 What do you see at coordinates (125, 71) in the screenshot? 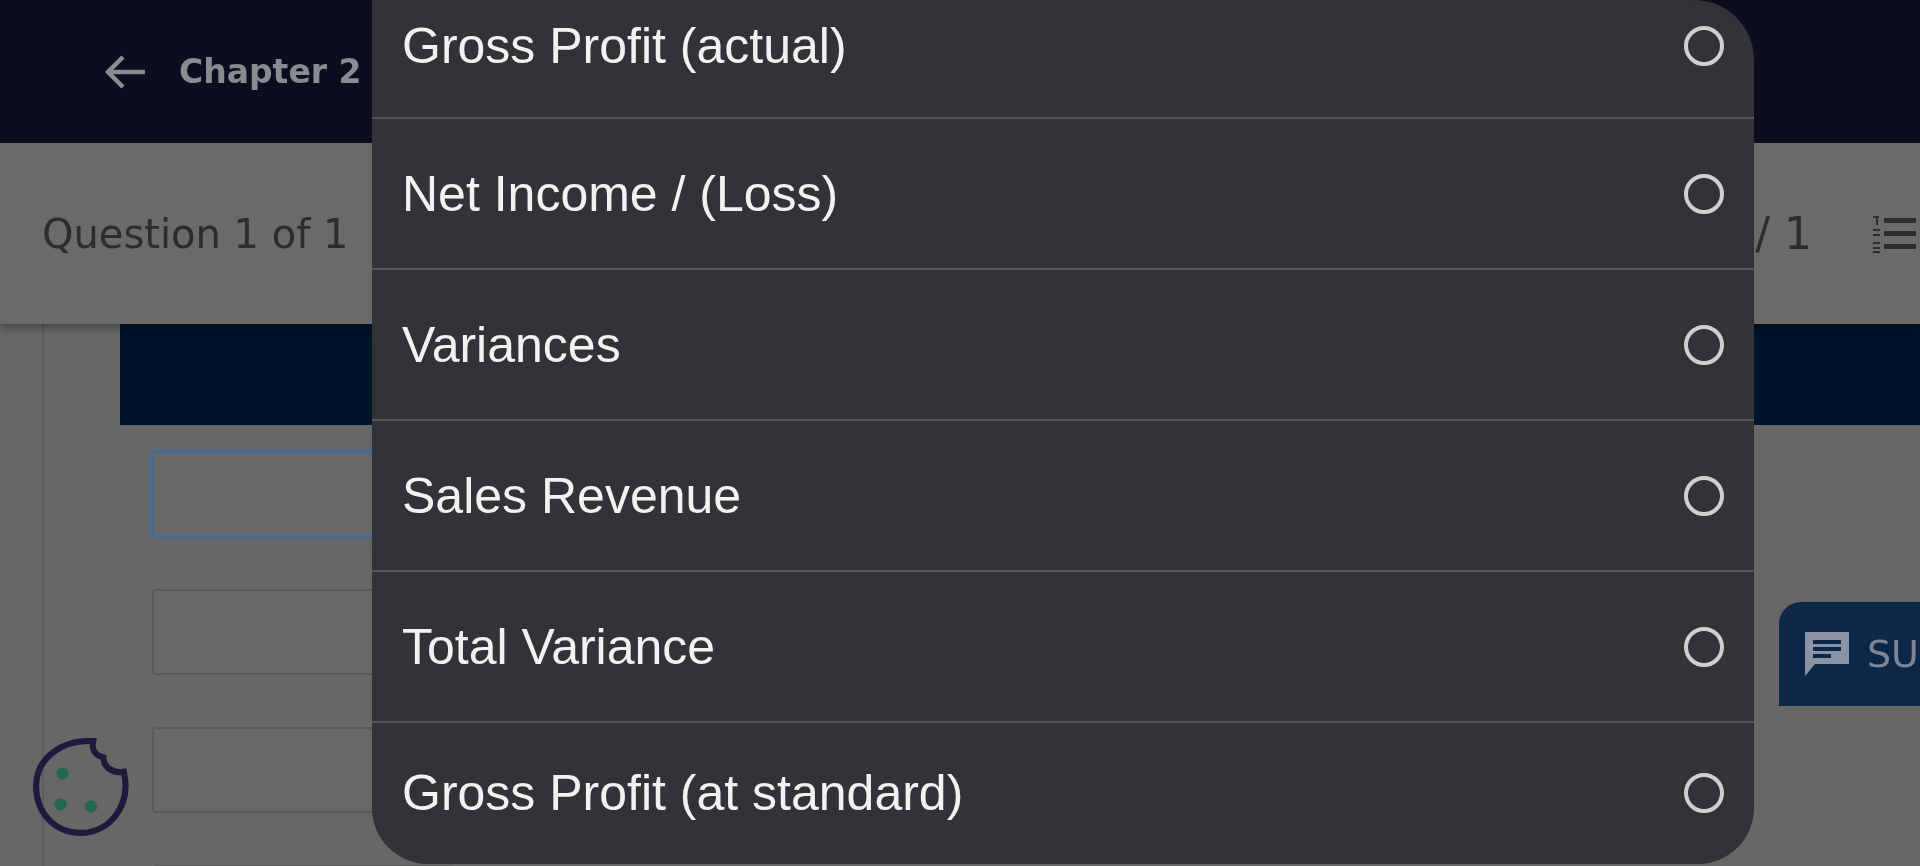
I see `back-arrow-icon` at bounding box center [125, 71].